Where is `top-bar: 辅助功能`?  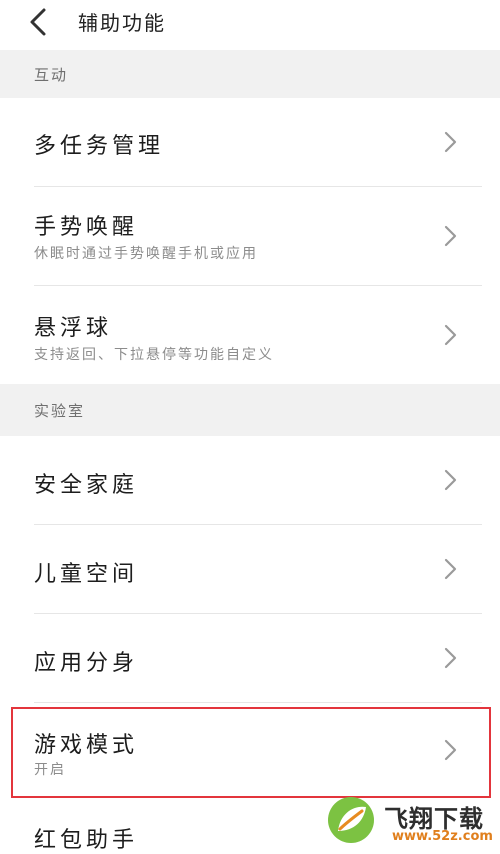 top-bar: 辅助功能 is located at coordinates (250, 25).